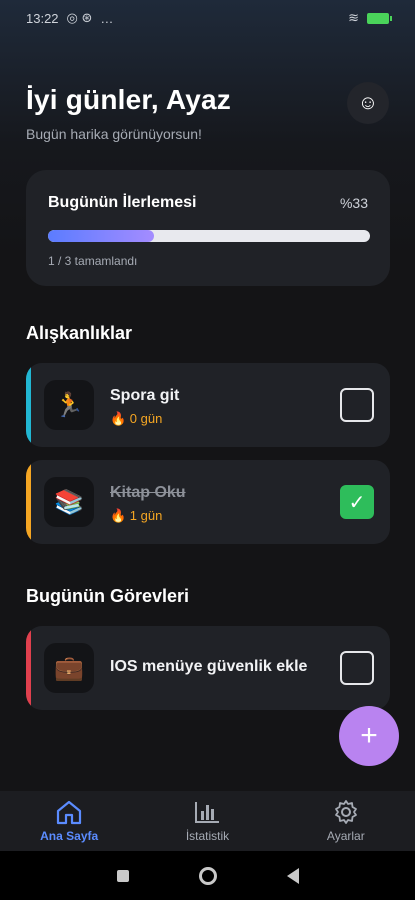 This screenshot has height=900, width=415. What do you see at coordinates (346, 812) in the screenshot?
I see `gear-icon` at bounding box center [346, 812].